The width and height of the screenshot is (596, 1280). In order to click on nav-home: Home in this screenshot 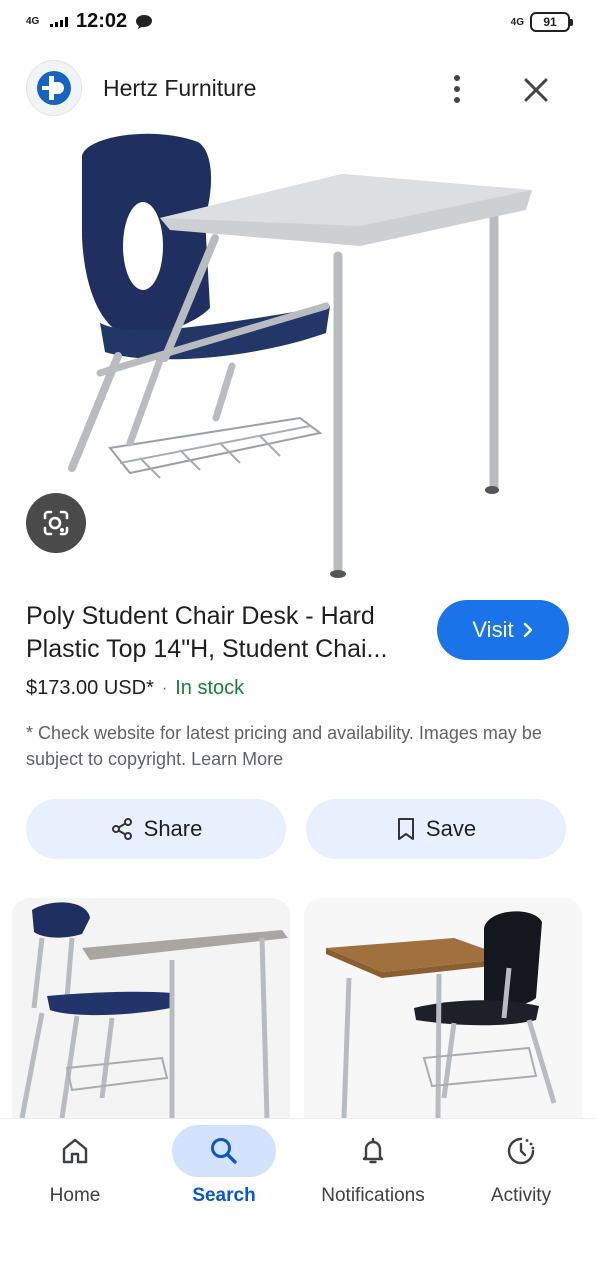, I will do `click(75, 1175)`.